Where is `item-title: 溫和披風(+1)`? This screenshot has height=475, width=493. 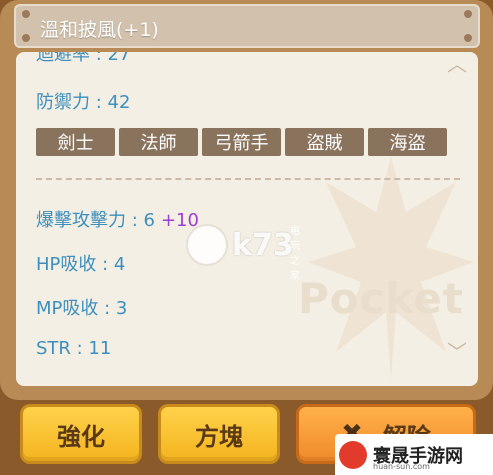
item-title: 溫和披風(+1) is located at coordinates (99, 30).